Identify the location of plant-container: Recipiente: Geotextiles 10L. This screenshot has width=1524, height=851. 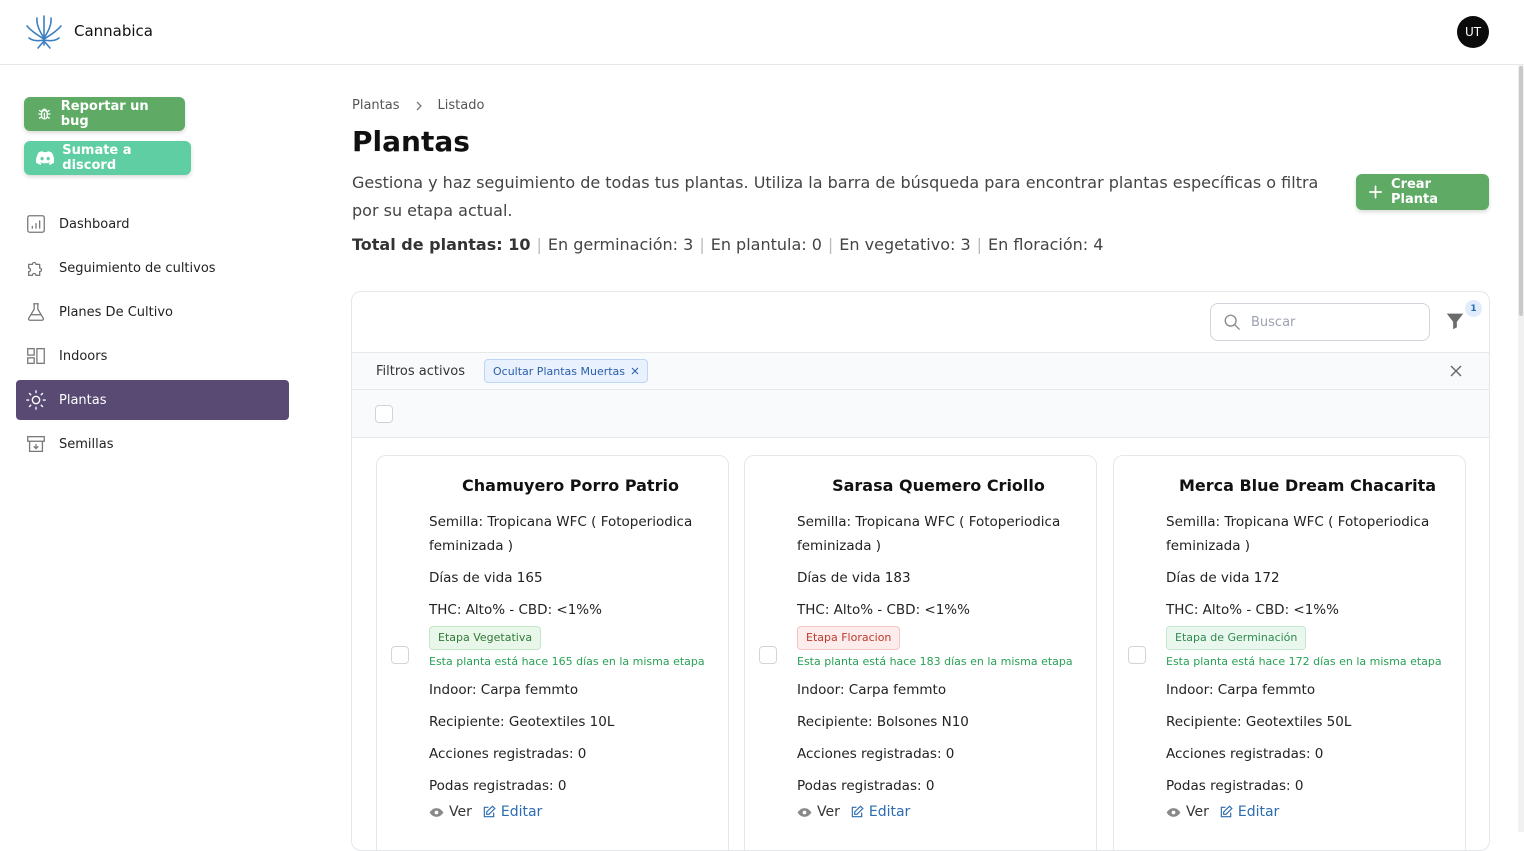
(522, 722).